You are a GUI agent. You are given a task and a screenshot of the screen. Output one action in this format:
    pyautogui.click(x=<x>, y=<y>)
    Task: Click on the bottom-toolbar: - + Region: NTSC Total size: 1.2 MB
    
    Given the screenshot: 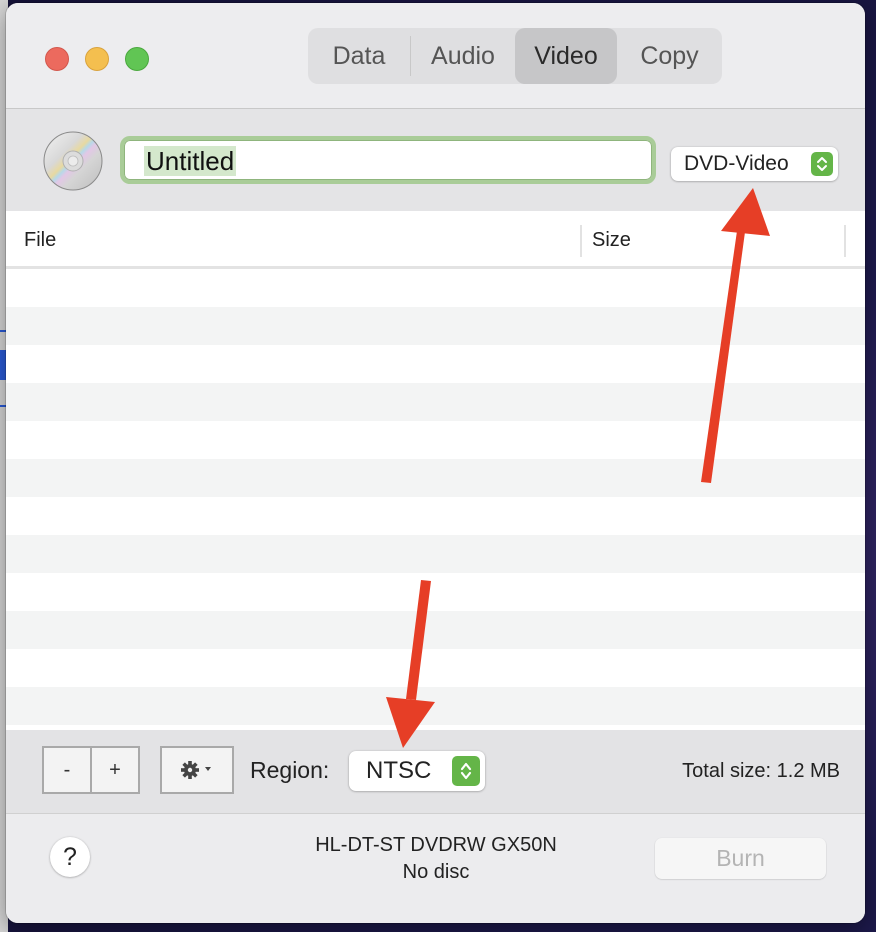 What is the action you would take?
    pyautogui.click(x=435, y=772)
    